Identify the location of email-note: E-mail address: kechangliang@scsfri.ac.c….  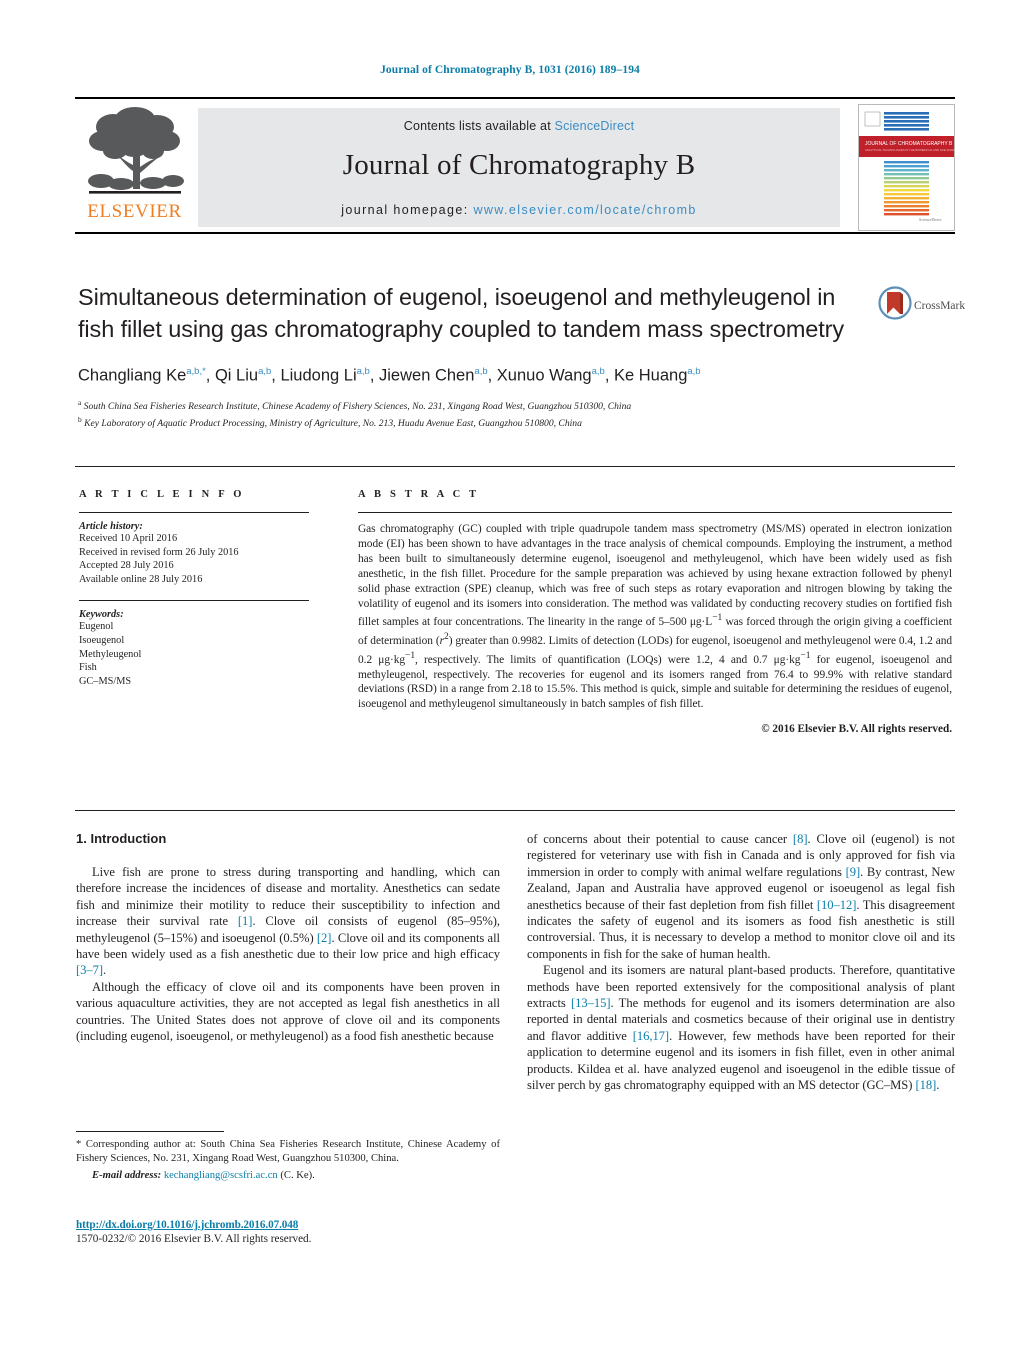
(288, 1176).